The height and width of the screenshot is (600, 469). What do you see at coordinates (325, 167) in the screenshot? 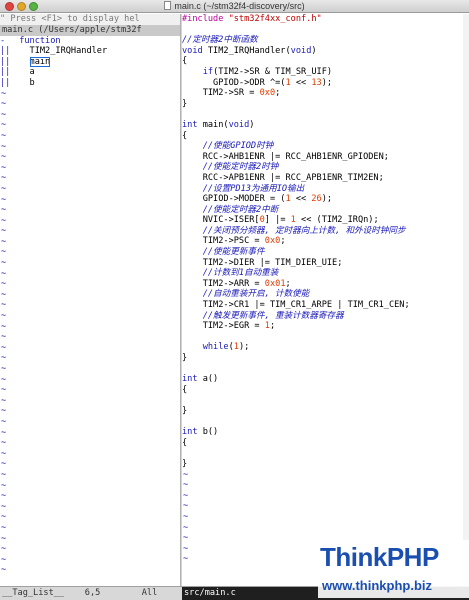
I see `comment-line: //使能定时器2时钟` at bounding box center [325, 167].